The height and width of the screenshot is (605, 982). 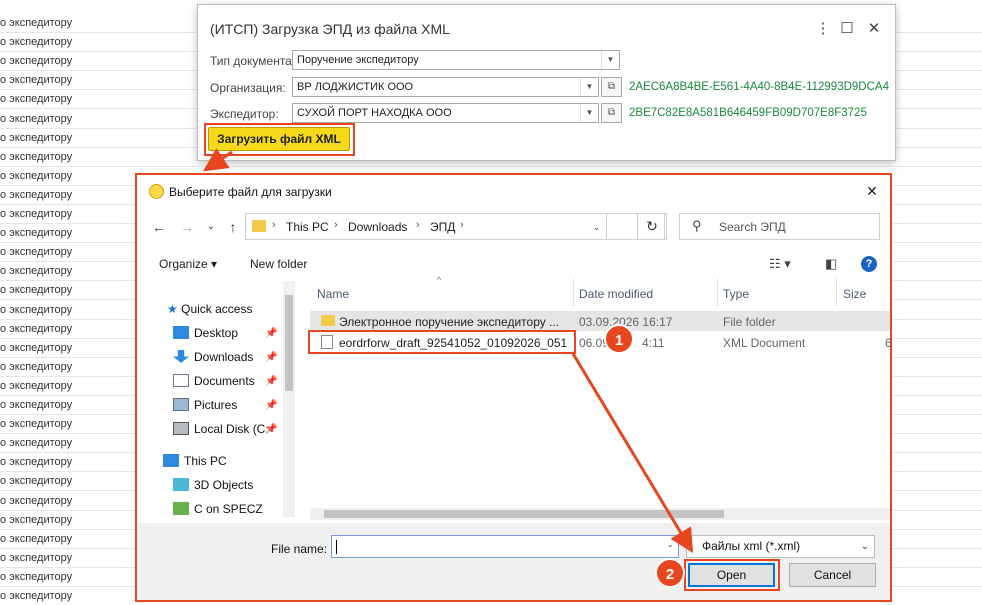 I want to click on forwarder-label: Экспедитор:, so click(x=244, y=114).